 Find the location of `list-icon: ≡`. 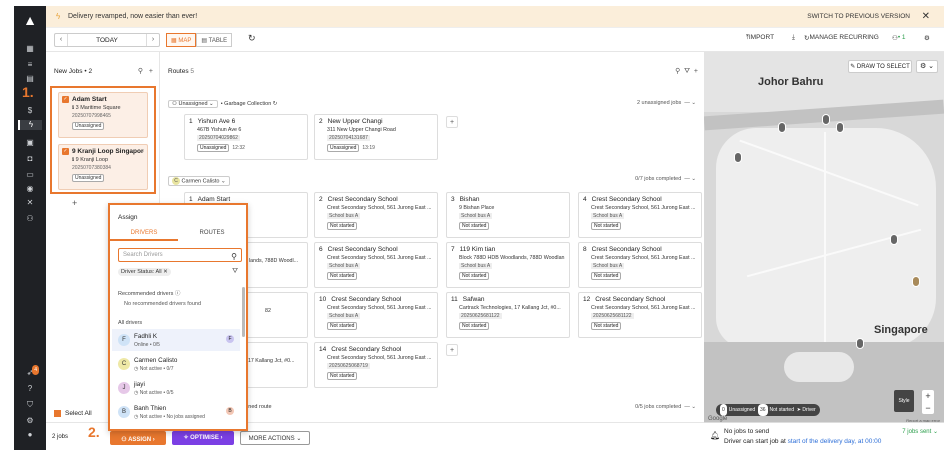

list-icon: ≡ is located at coordinates (30, 65).